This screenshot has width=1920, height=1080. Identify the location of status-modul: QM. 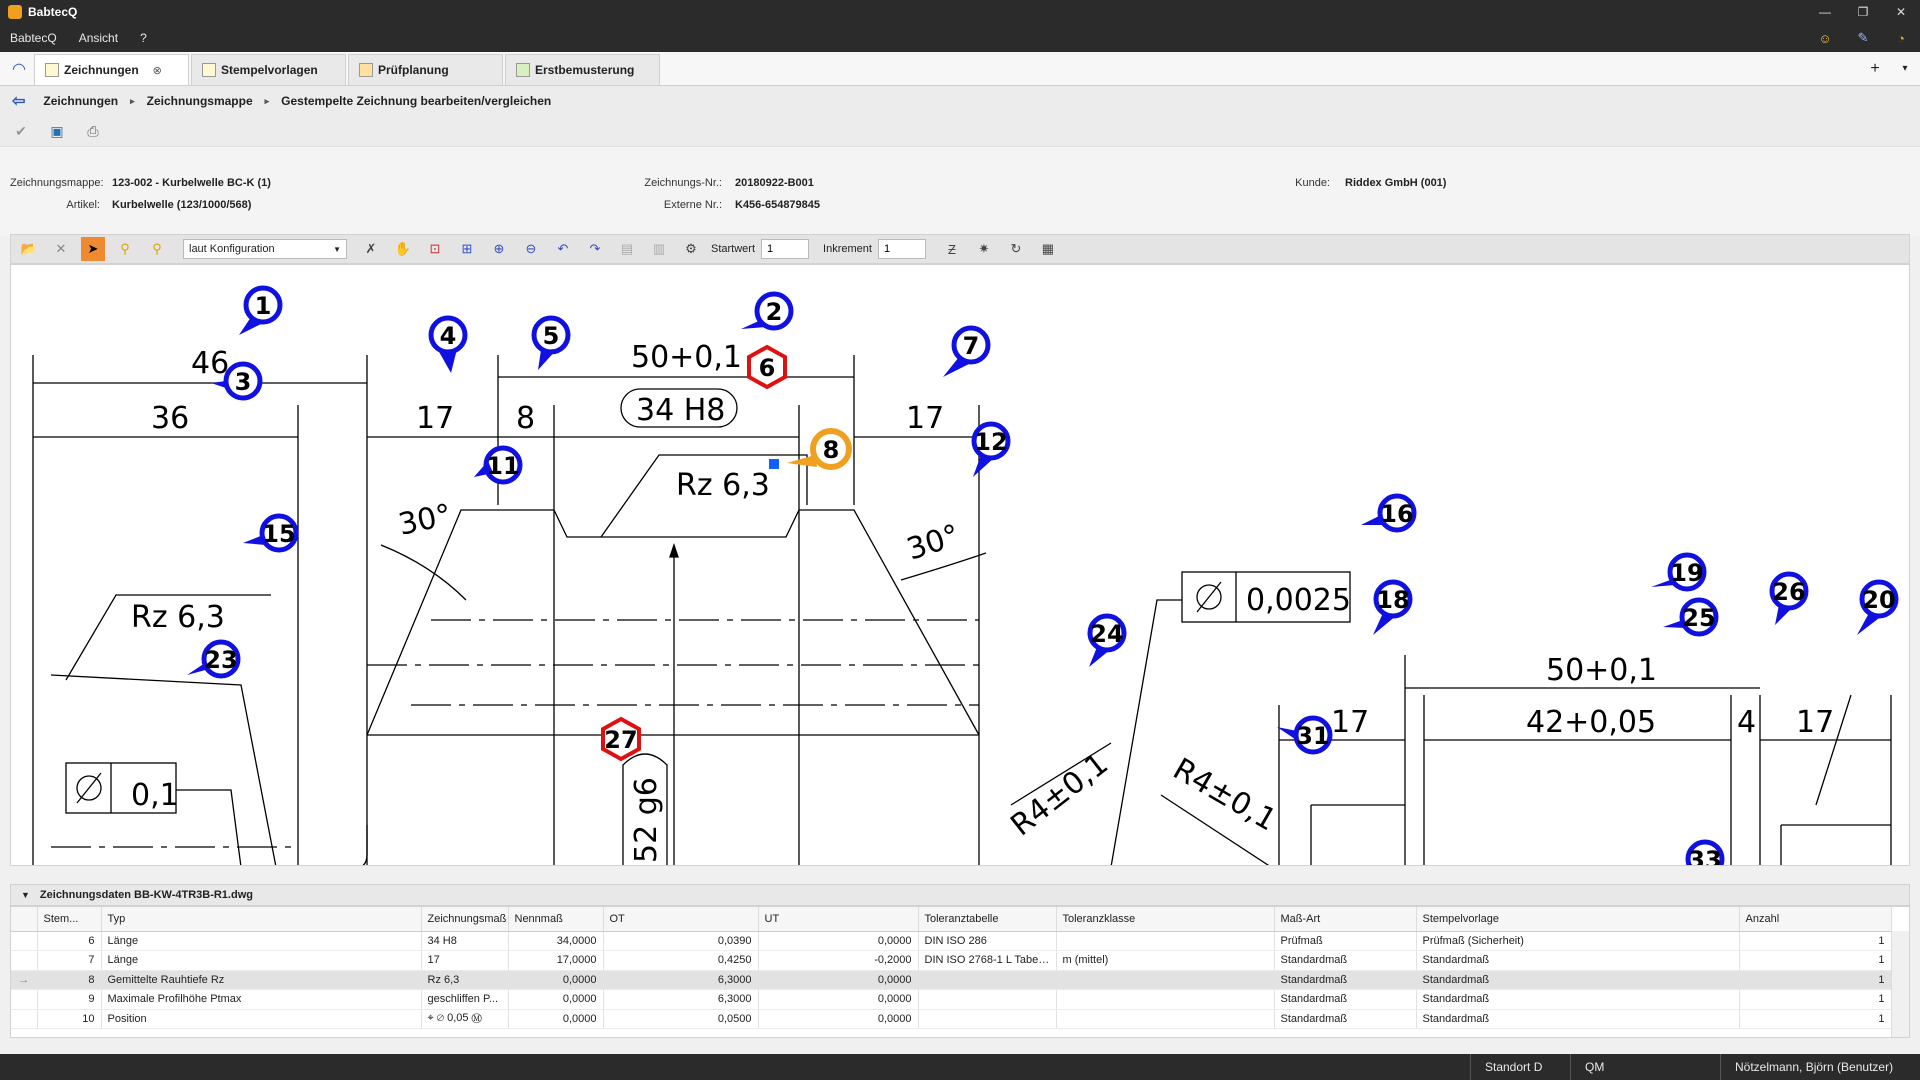
(1645, 1067).